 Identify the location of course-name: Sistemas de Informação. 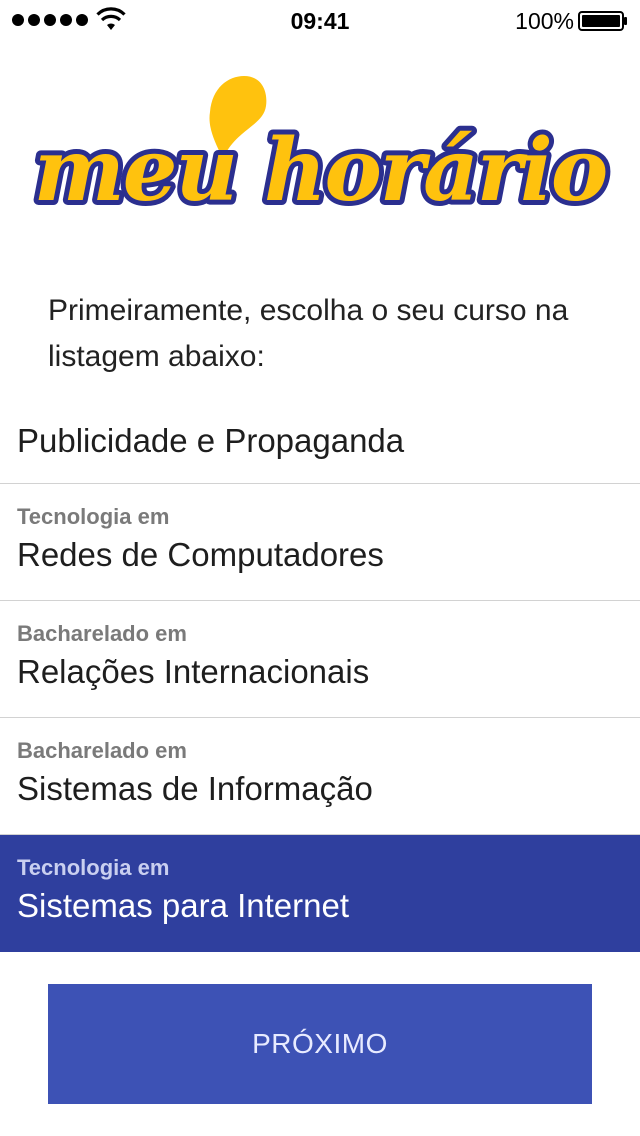
(195, 788).